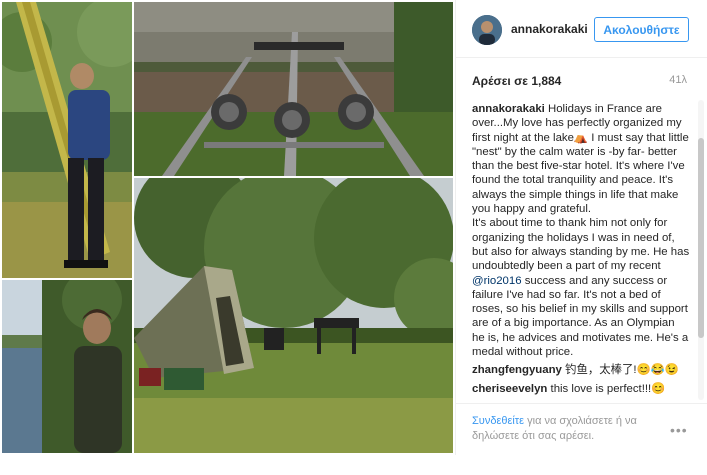 The width and height of the screenshot is (707, 475). Describe the element at coordinates (622, 370) in the screenshot. I see `comment-text: 钓鱼，太棒了!😊😂😉` at that location.